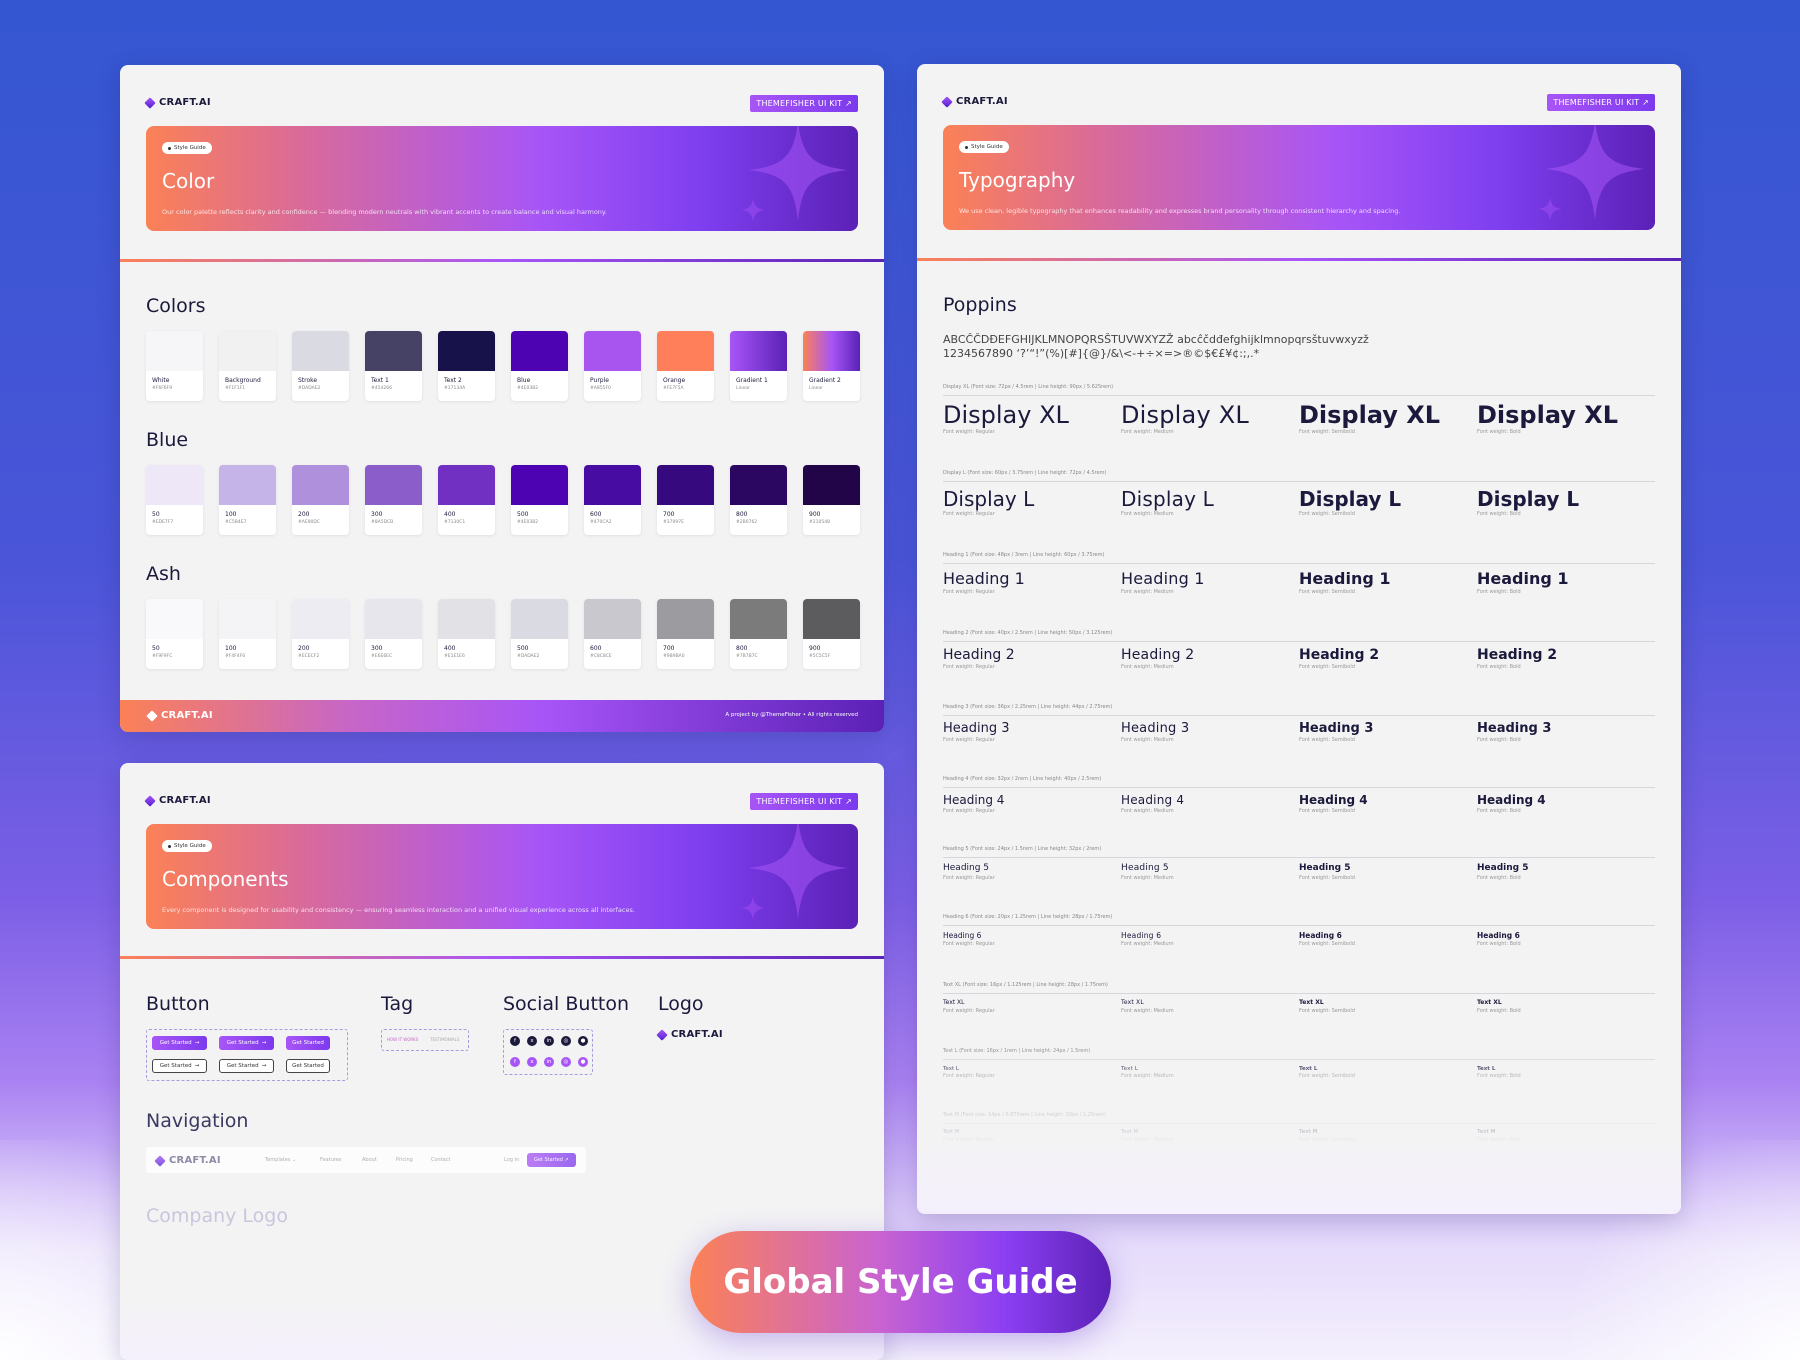 The image size is (1800, 1360). Describe the element at coordinates (308, 1043) in the screenshot. I see `get-started-button-compact: Get Started` at that location.